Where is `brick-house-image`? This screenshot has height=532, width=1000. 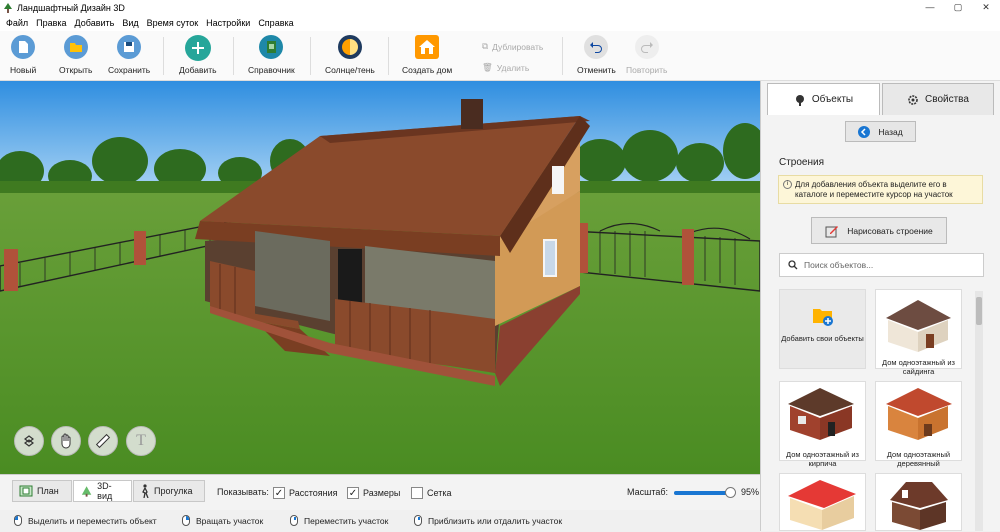
brick-house-image is located at coordinates (821, 414).